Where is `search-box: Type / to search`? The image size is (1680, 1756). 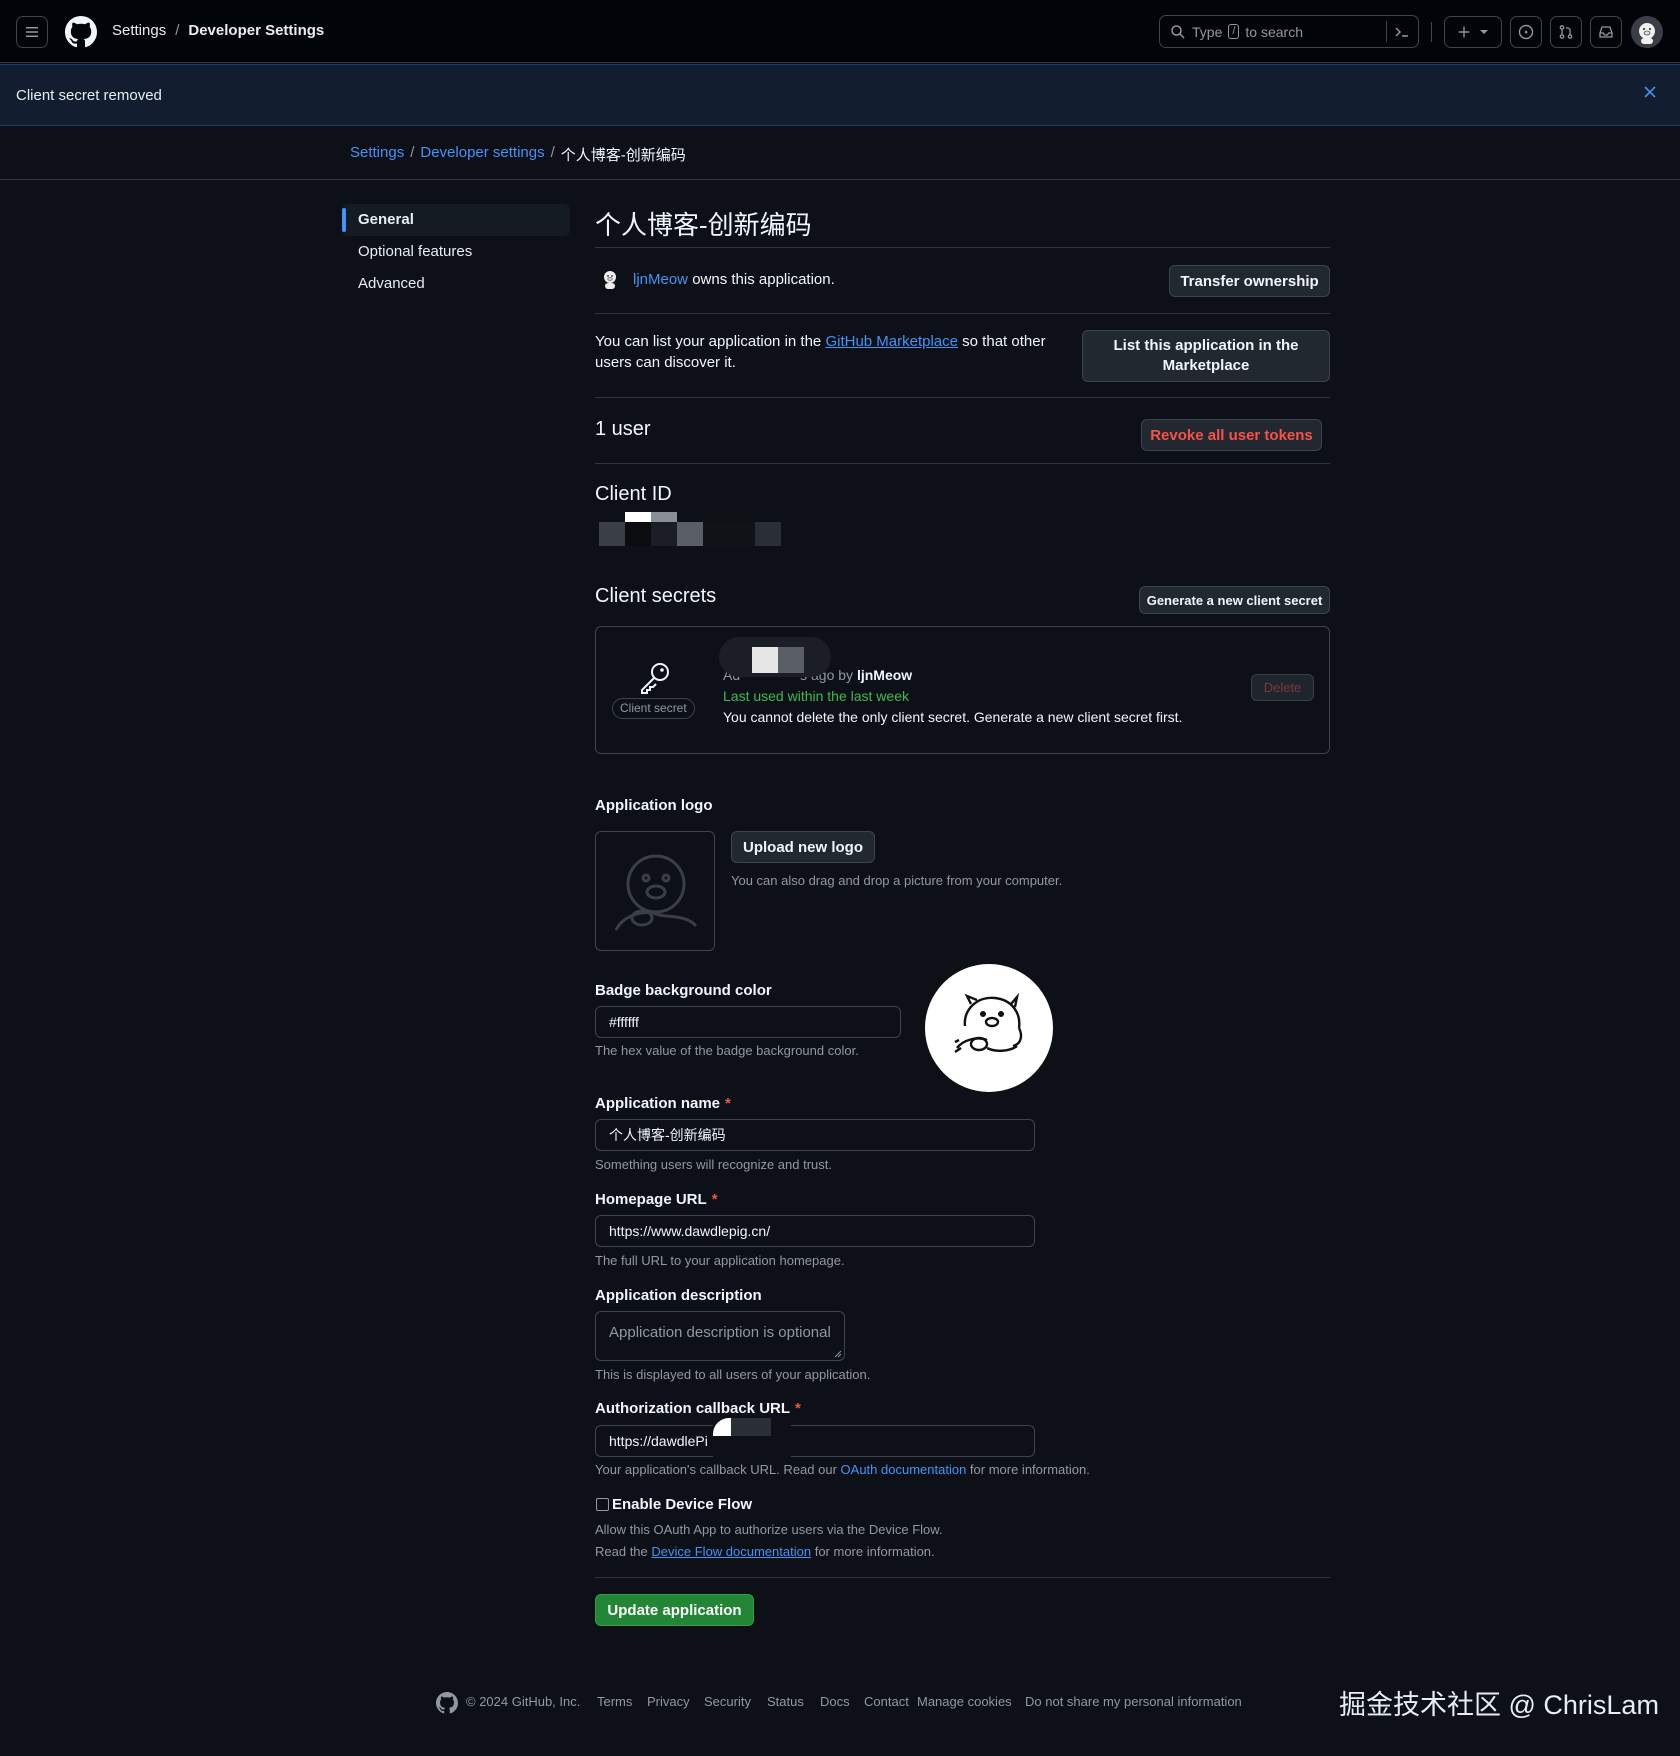
search-box: Type / to search is located at coordinates (1289, 31).